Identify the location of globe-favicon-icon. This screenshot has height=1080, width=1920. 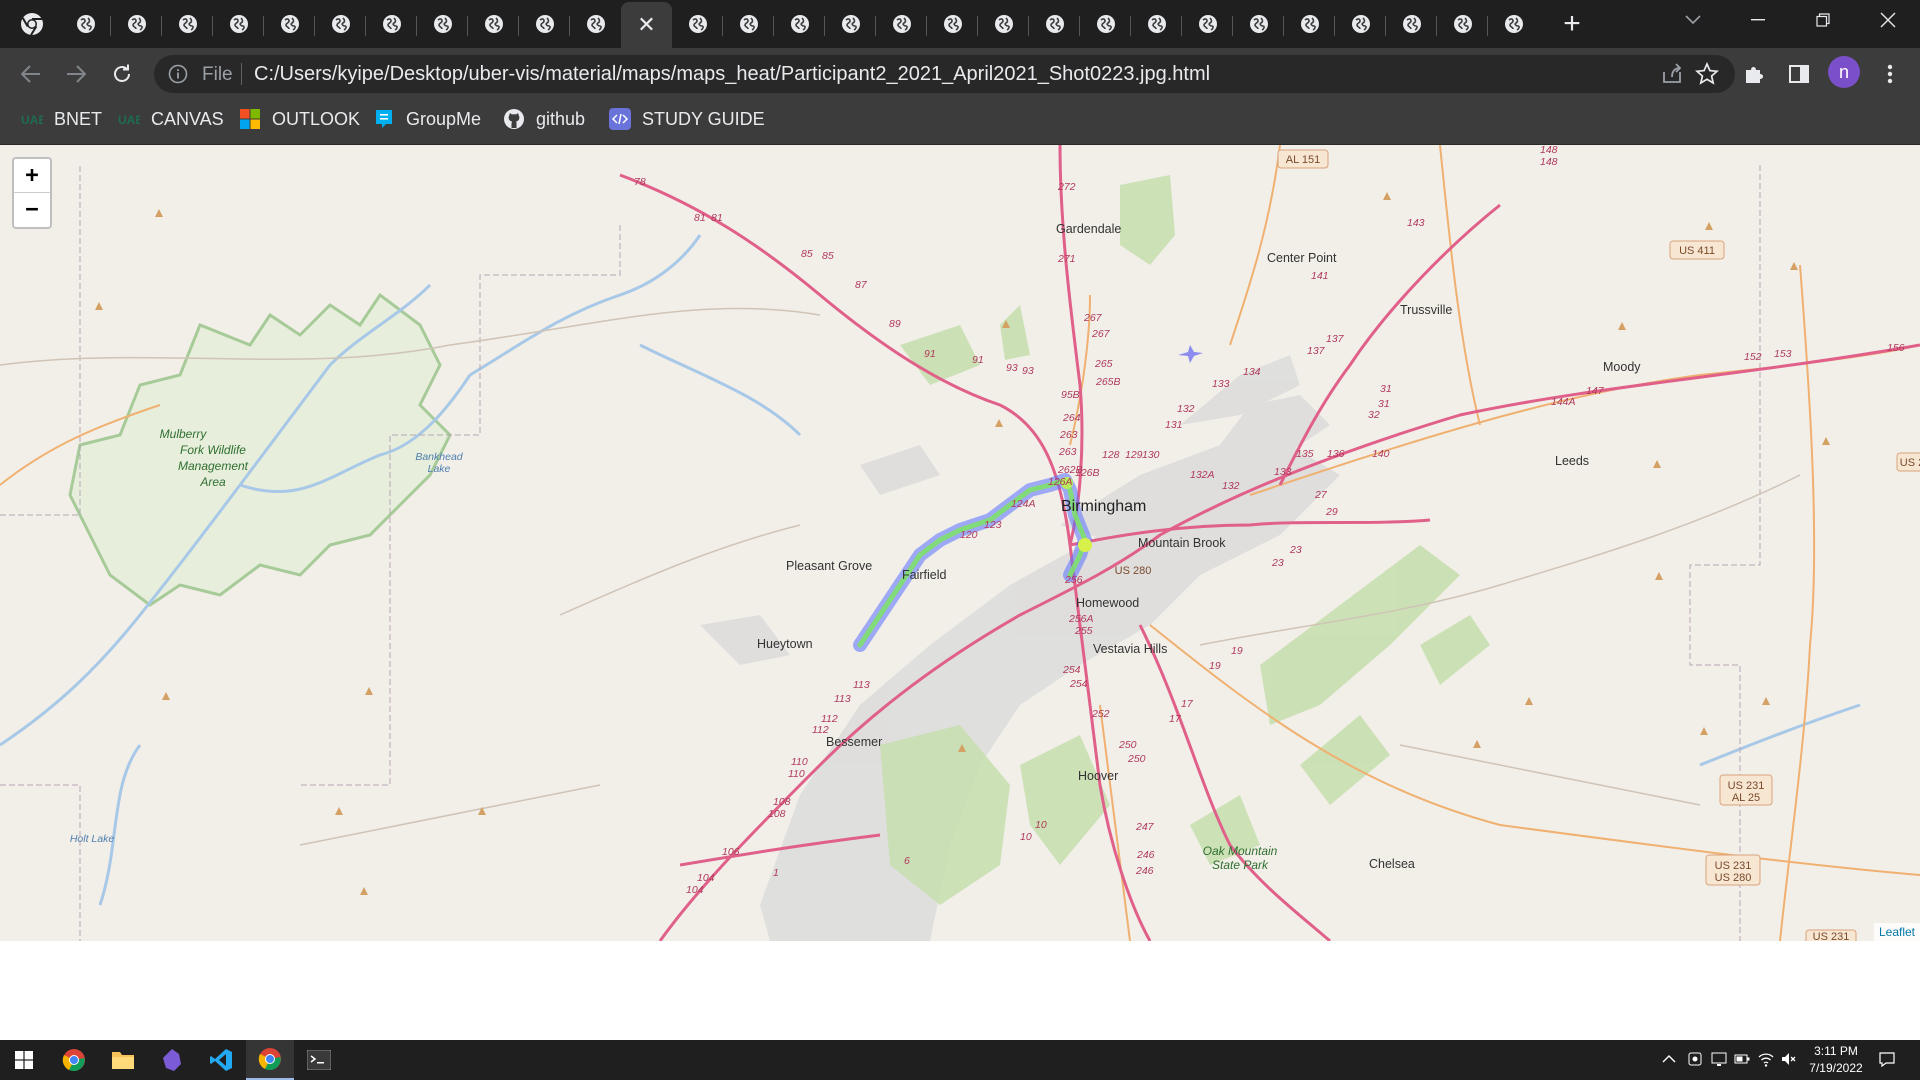
(1513, 24).